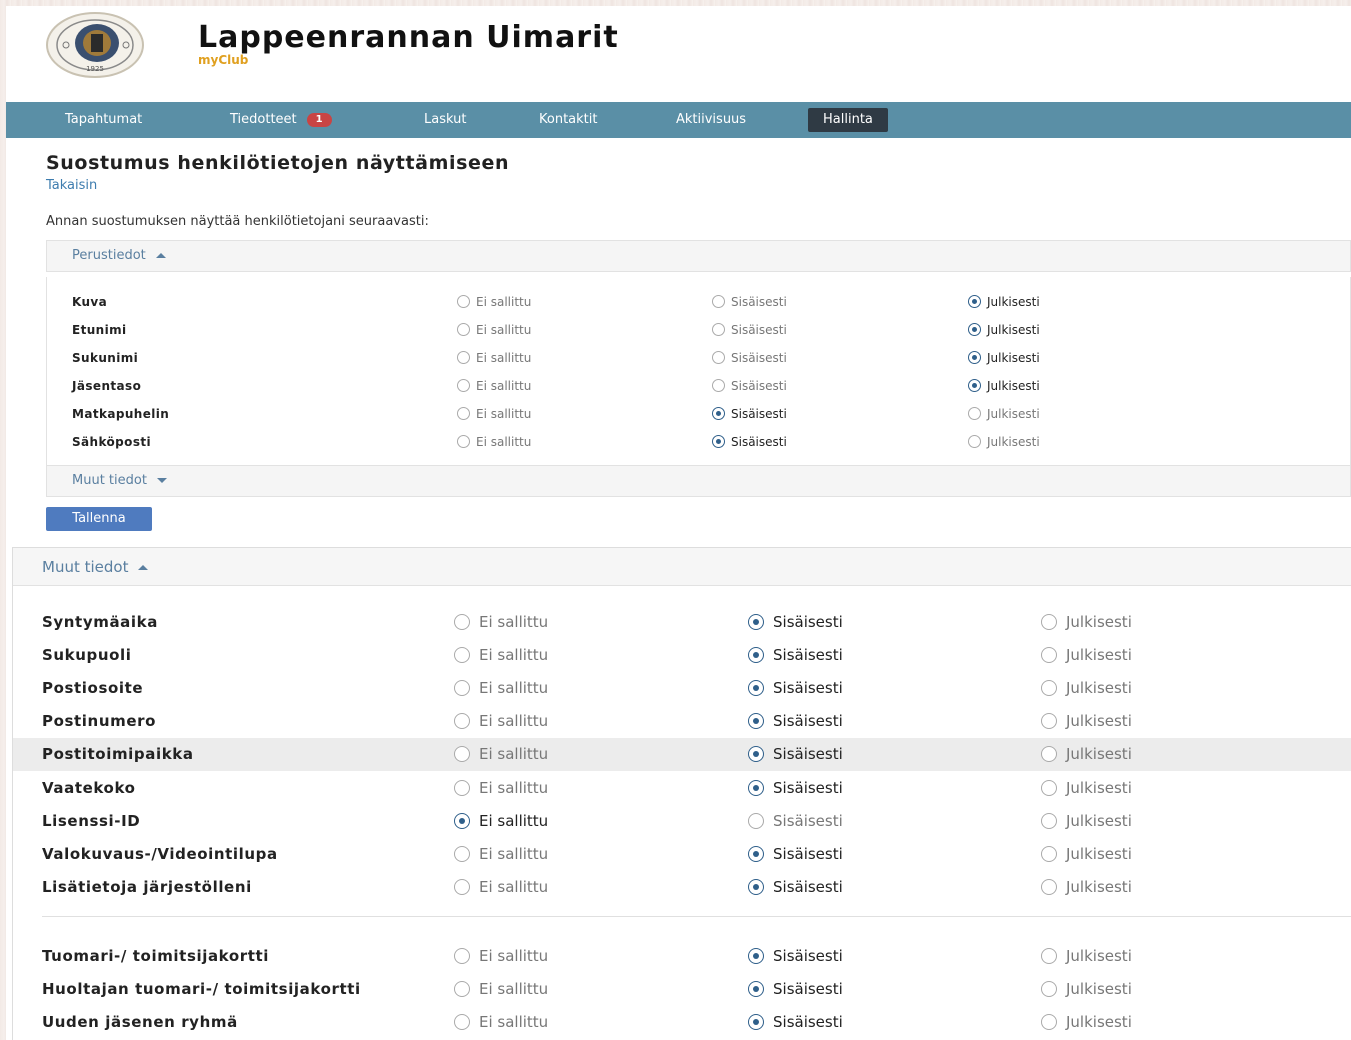 The image size is (1351, 1040). Describe the element at coordinates (95, 45) in the screenshot. I see `club-logo: 1925` at that location.